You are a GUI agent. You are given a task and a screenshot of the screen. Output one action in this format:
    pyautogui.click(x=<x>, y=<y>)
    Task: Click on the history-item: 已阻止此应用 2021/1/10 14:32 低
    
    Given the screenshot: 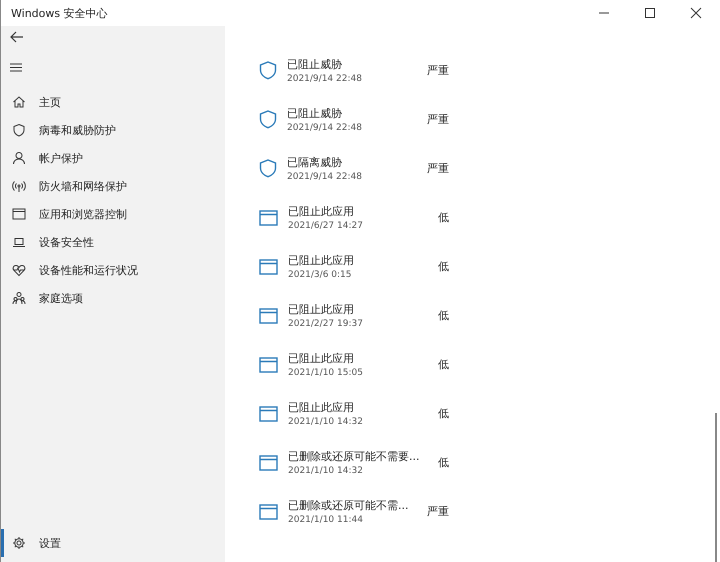 What is the action you would take?
    pyautogui.click(x=354, y=413)
    